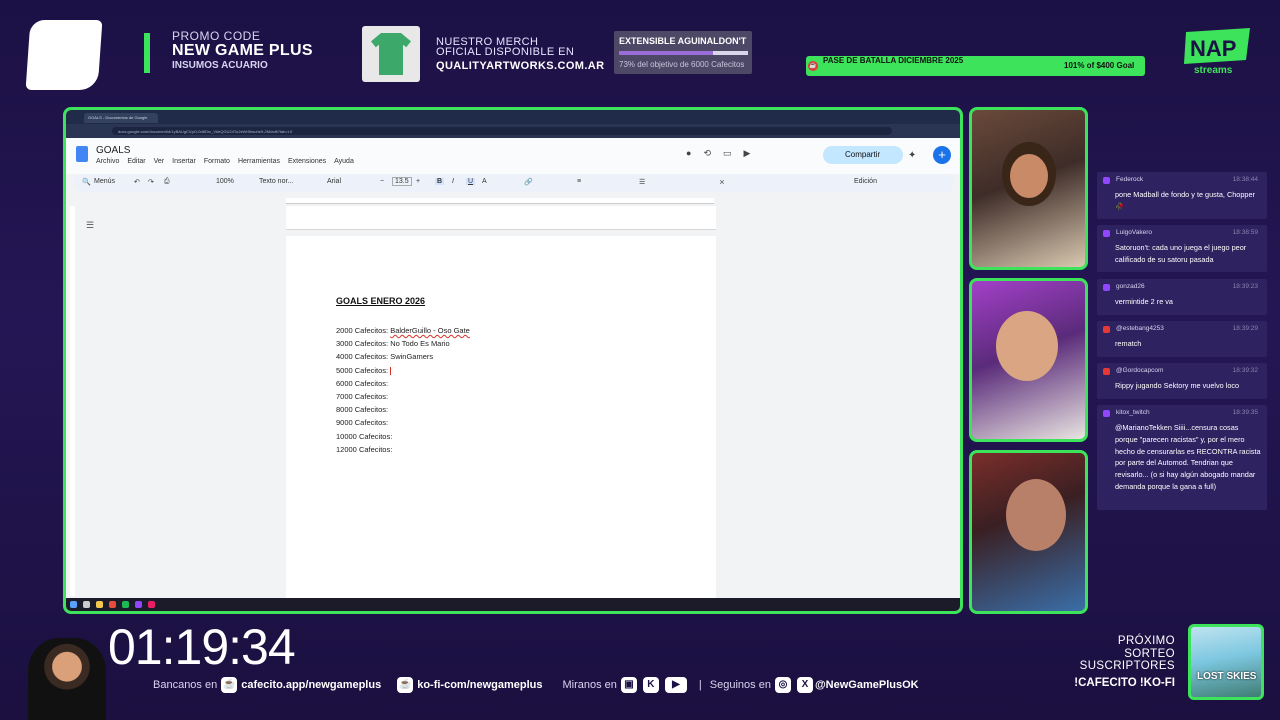 This screenshot has height=720, width=1280. What do you see at coordinates (307, 161) in the screenshot?
I see `menu-extensiones: Extensiones` at bounding box center [307, 161].